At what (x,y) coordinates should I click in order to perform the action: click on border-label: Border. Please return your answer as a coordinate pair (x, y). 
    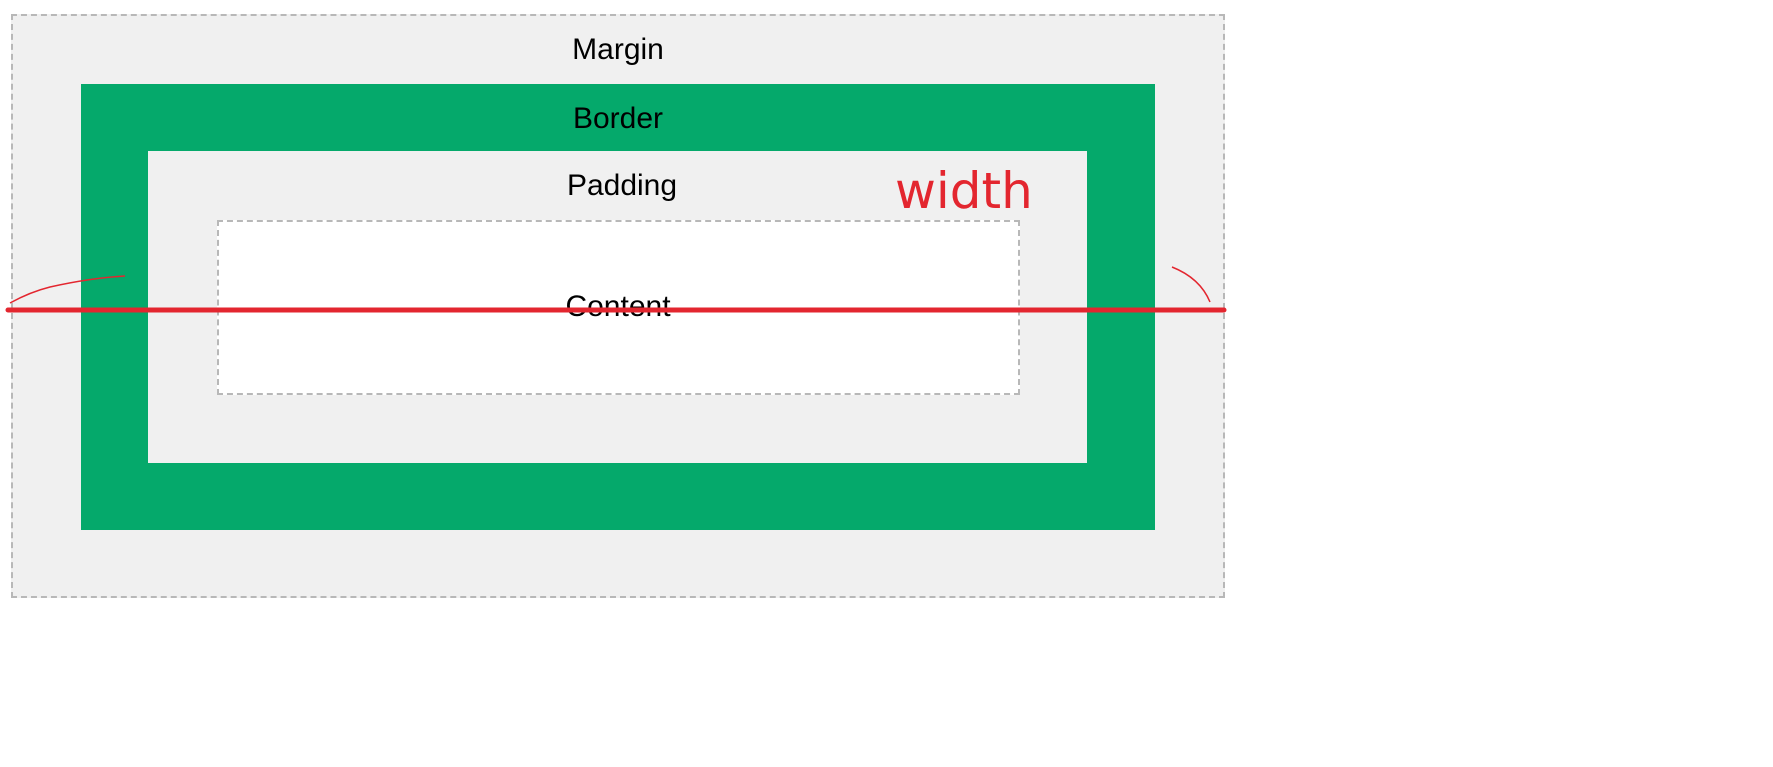
    Looking at the image, I should click on (618, 118).